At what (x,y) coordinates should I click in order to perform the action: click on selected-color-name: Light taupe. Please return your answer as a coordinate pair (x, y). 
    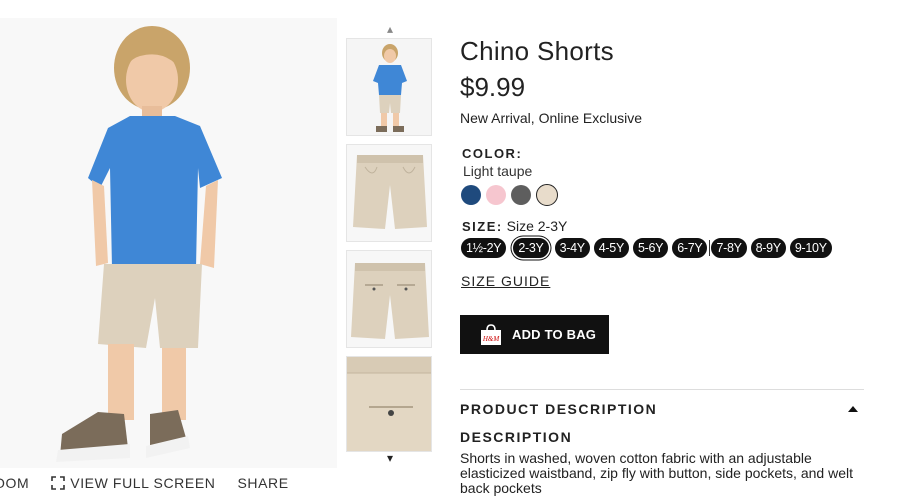
    Looking at the image, I should click on (498, 171).